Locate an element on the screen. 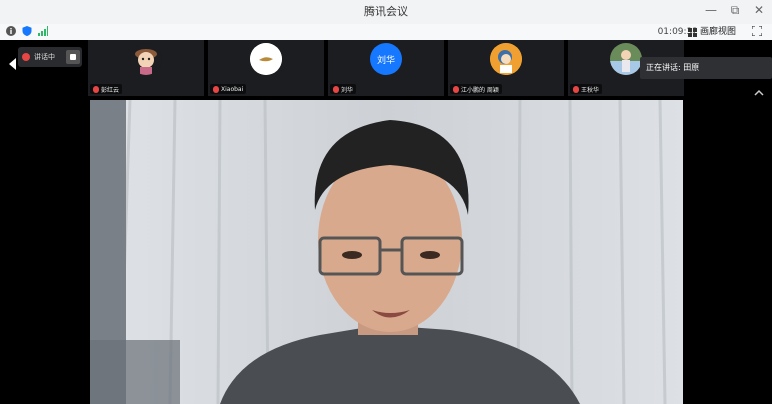 The height and width of the screenshot is (404, 772). fullscreen-icon is located at coordinates (757, 31).